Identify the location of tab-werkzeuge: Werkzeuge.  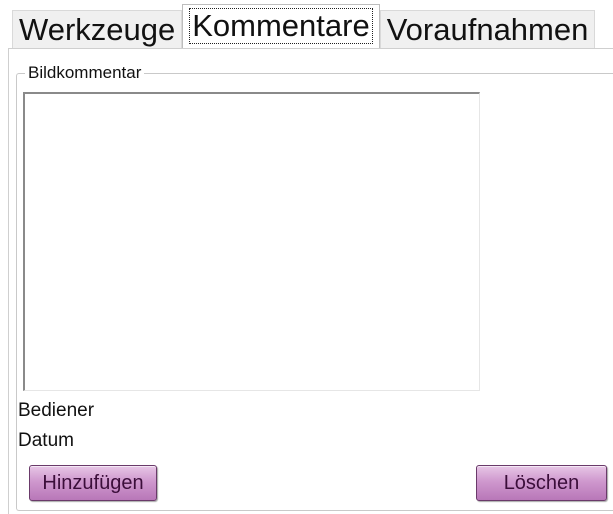
(97, 29).